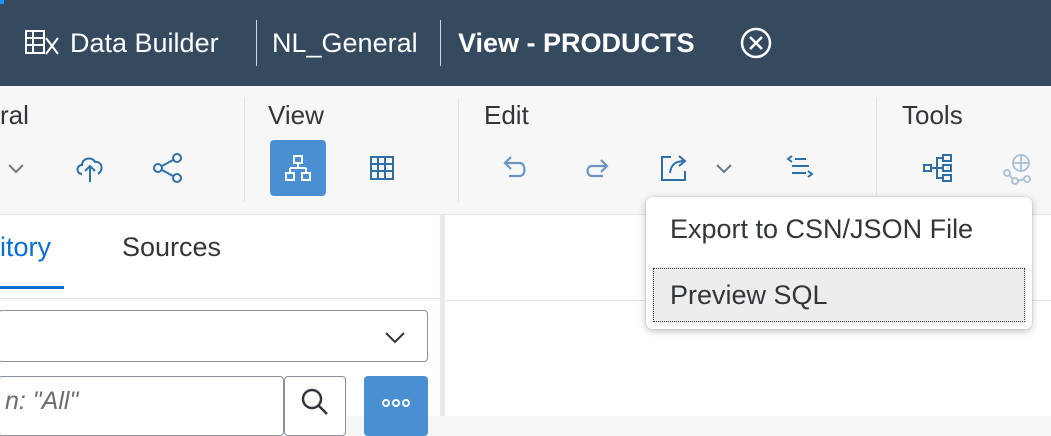 The image size is (1051, 436). I want to click on impact-lineage-button, so click(938, 168).